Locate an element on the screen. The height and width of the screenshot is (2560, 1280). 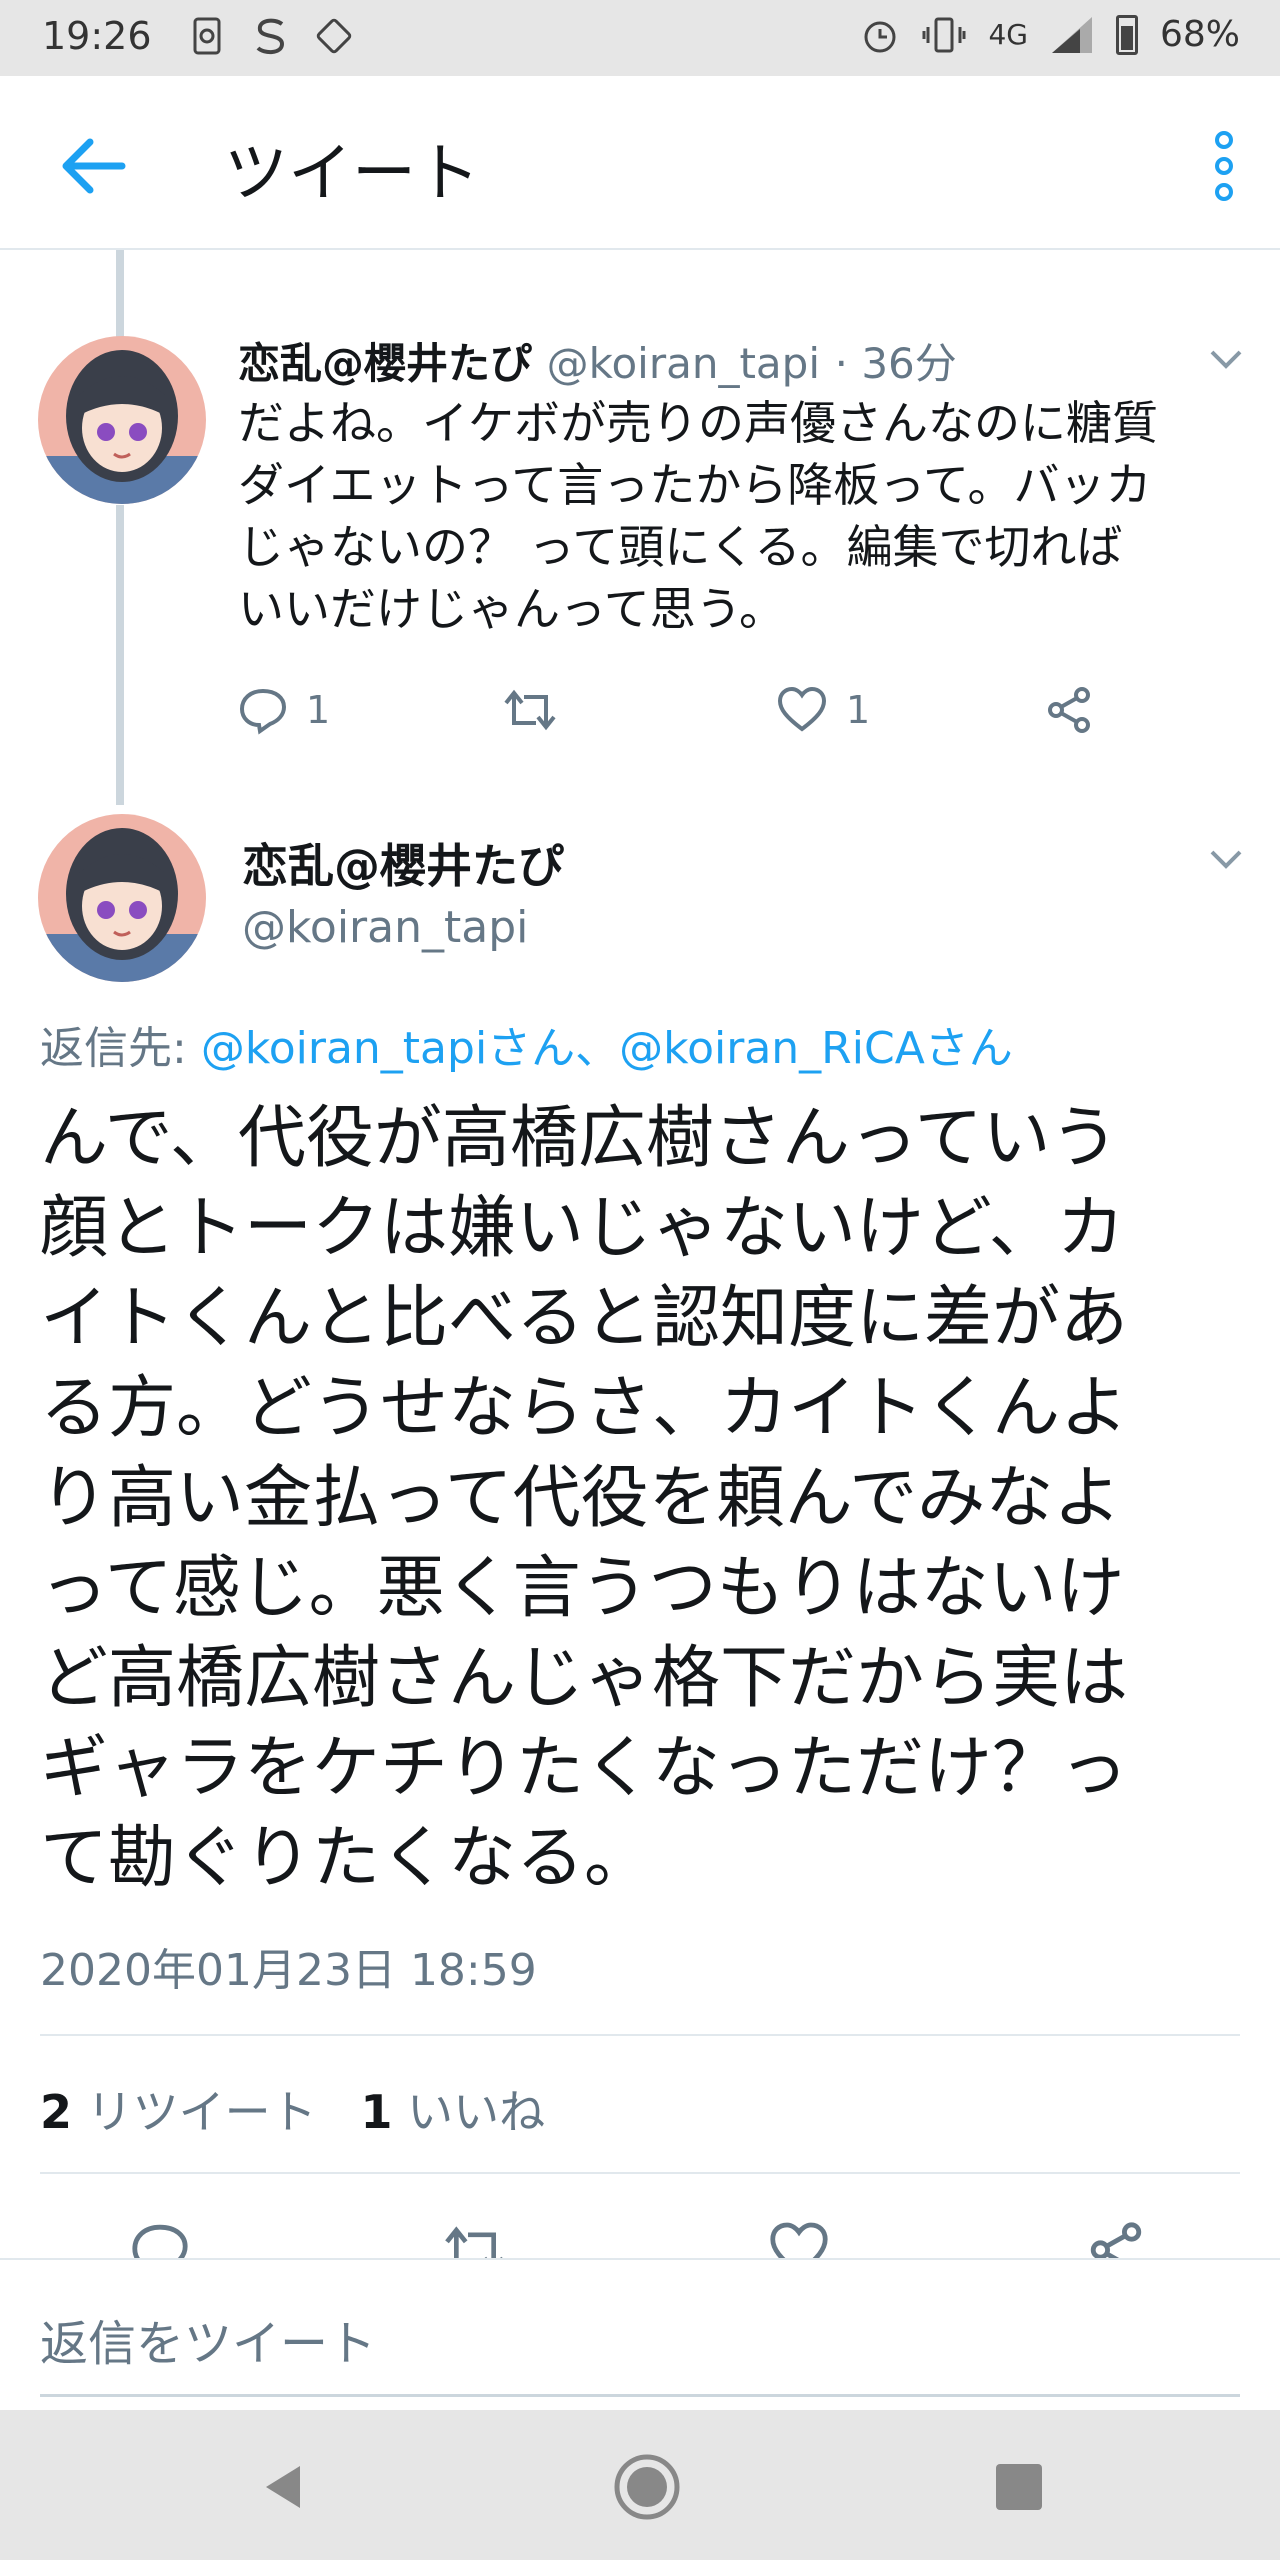
tweet-stats: 2 リツイート 1 いいね is located at coordinates (292, 2109).